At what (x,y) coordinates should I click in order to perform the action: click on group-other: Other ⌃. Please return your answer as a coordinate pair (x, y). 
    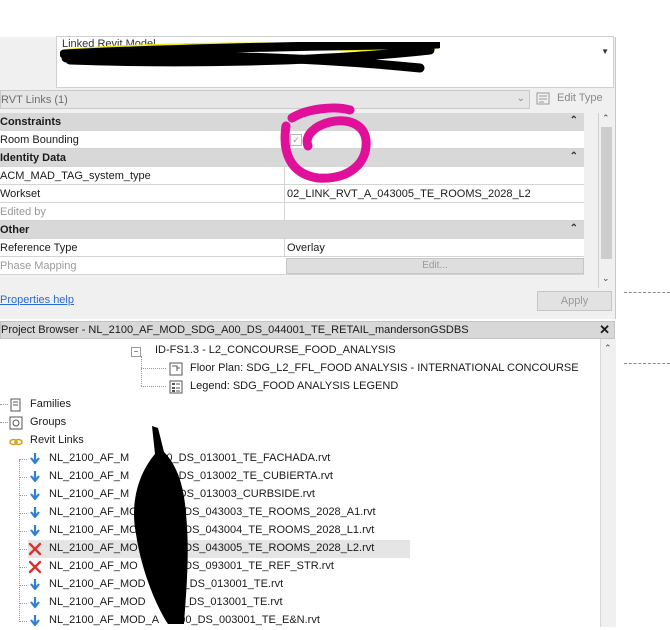
    Looking at the image, I should click on (292, 230).